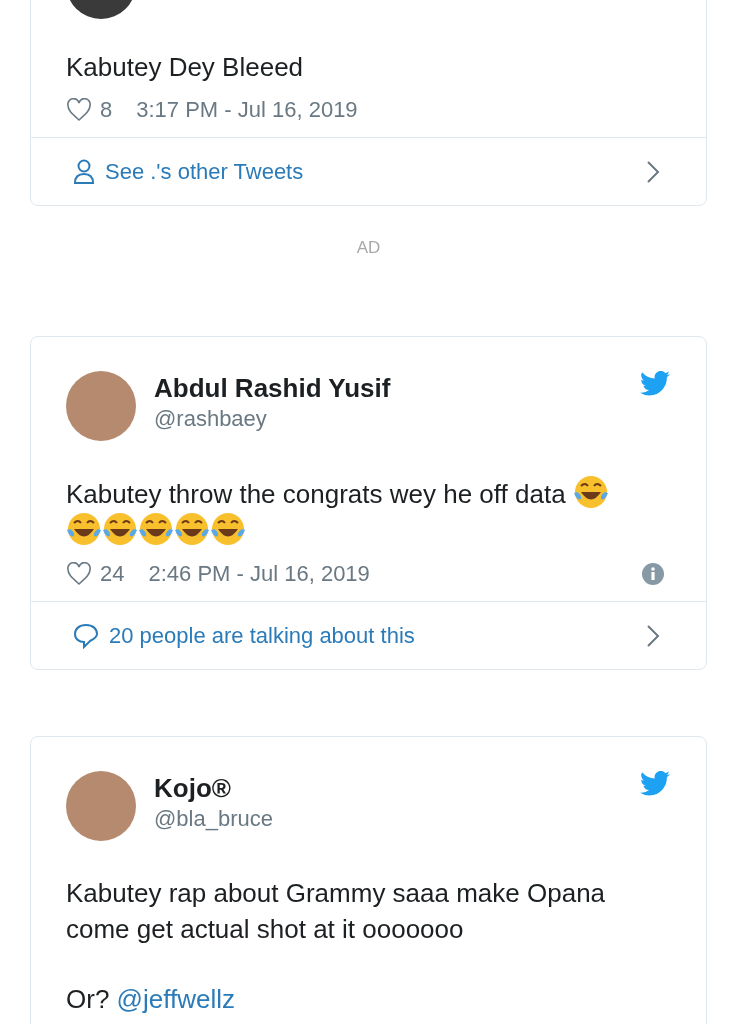 The image size is (737, 1024). I want to click on like-count: 8, so click(106, 110).